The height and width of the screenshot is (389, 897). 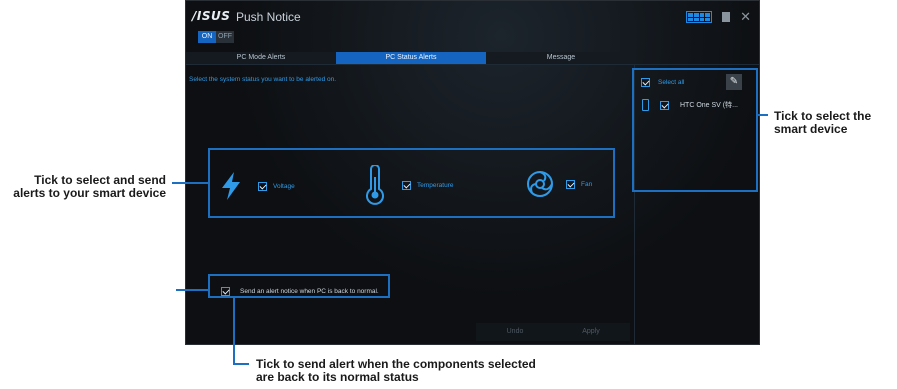 I want to click on app-title: Push Notice, so click(x=268, y=17).